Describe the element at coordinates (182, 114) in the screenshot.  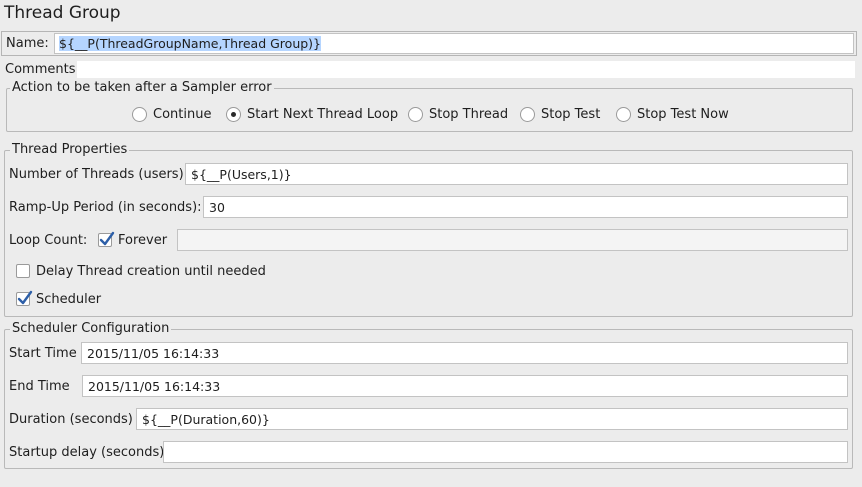
I see `radio-continue-label: Continue` at that location.